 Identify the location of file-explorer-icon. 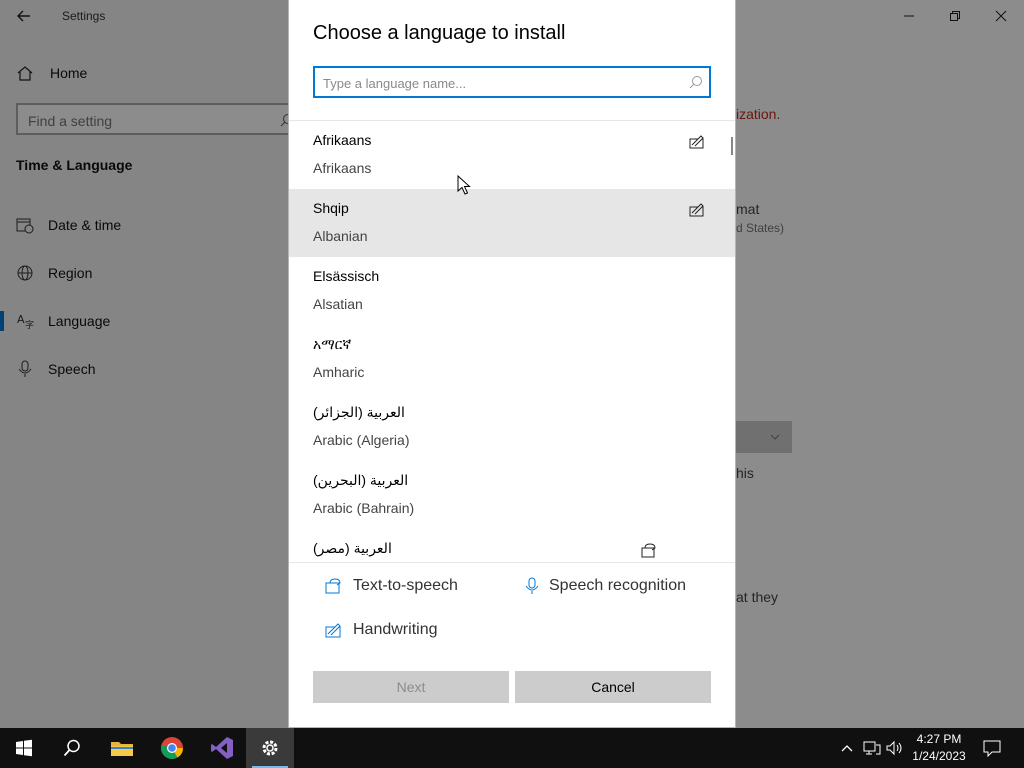
(122, 749).